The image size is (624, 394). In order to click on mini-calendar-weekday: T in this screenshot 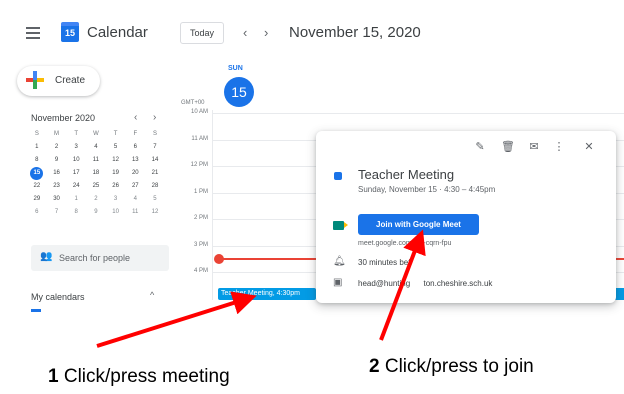, I will do `click(115, 134)`.